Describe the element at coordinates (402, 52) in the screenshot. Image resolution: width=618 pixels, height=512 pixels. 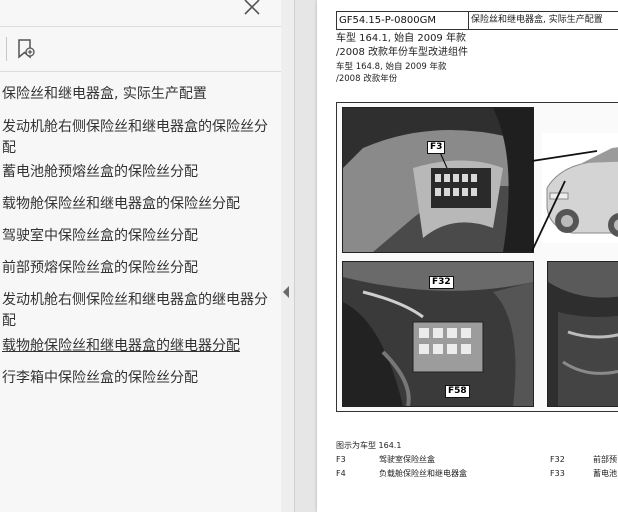
I see `model-line: /2008 改款年份车型改进组件` at that location.